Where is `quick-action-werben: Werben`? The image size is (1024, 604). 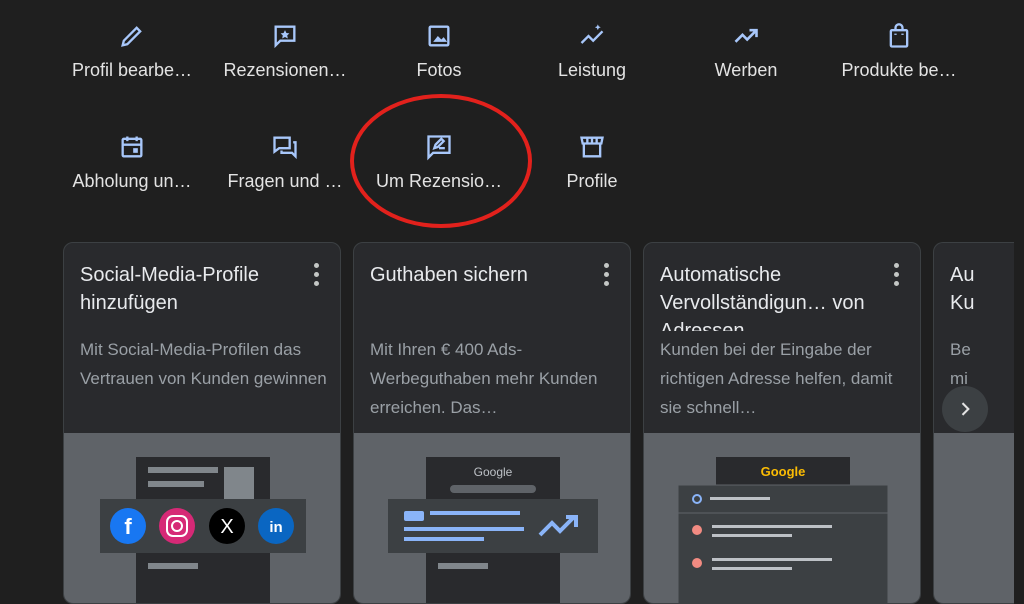 quick-action-werben: Werben is located at coordinates (746, 48).